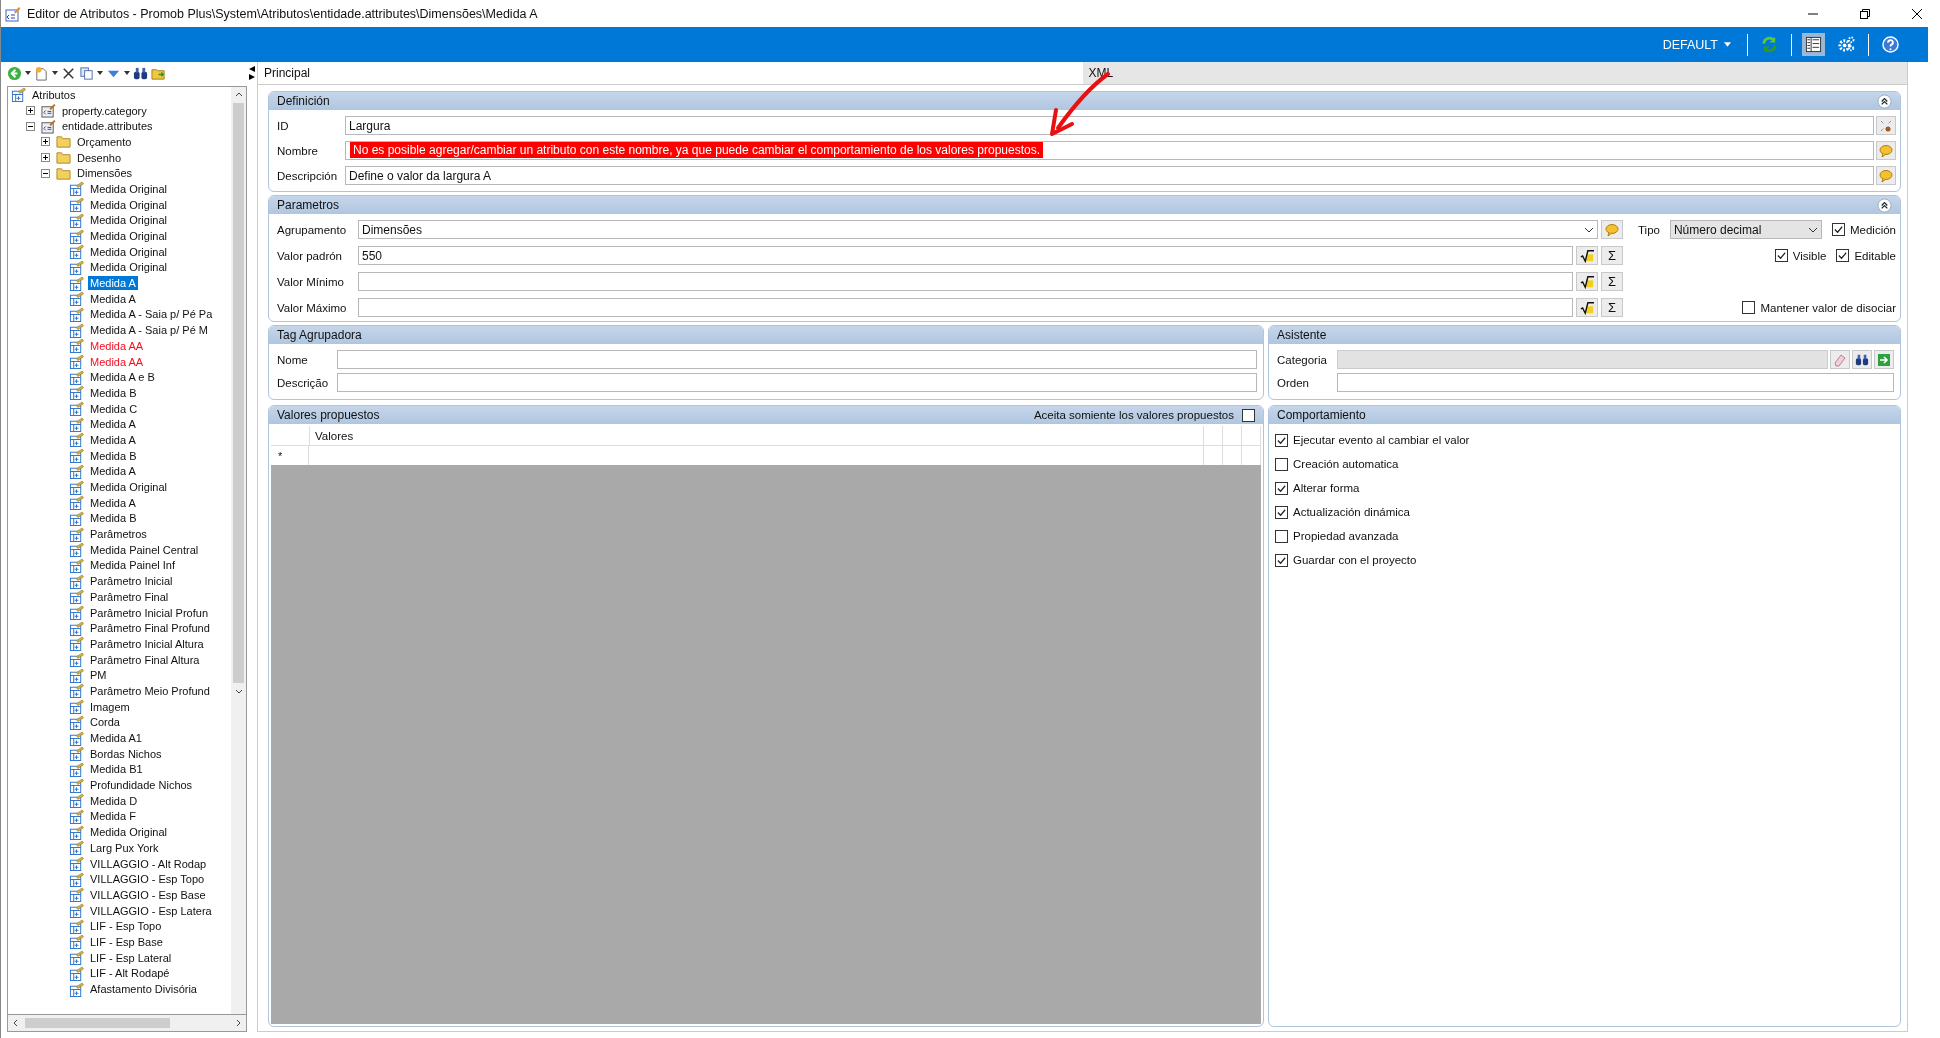 The image size is (1940, 1038). What do you see at coordinates (116, 738) in the screenshot?
I see `tree-item: Medida A1` at bounding box center [116, 738].